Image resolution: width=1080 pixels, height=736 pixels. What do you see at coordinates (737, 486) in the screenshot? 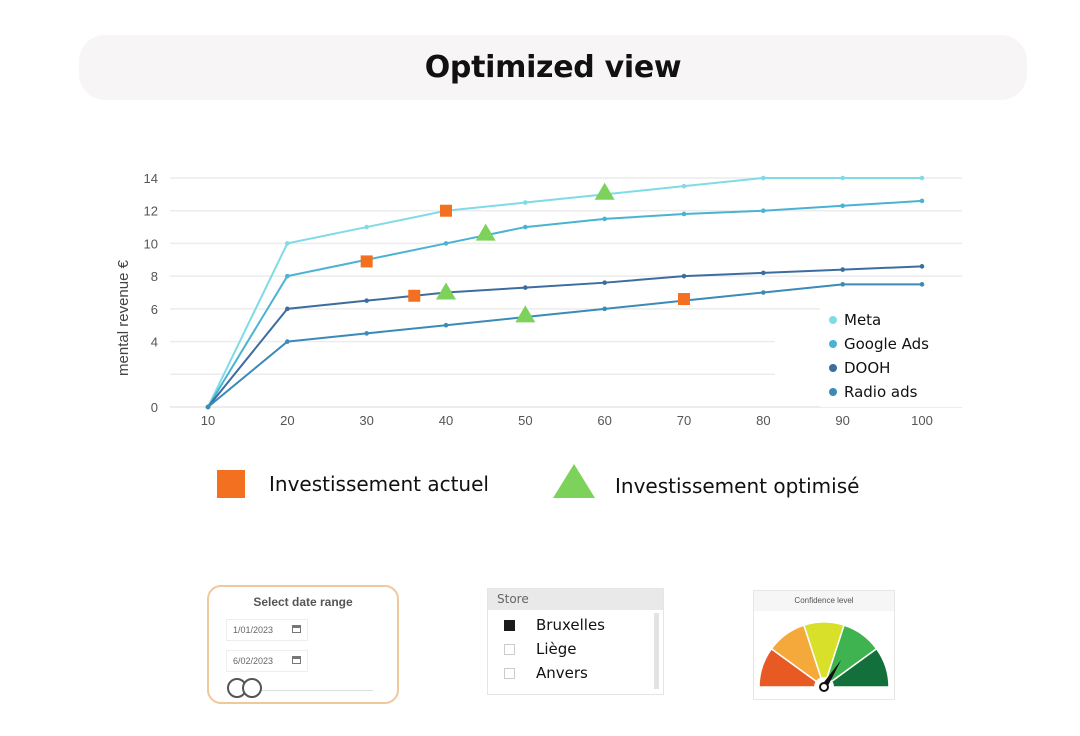
I see `legend-optimized-label: Investissement optimisé` at bounding box center [737, 486].